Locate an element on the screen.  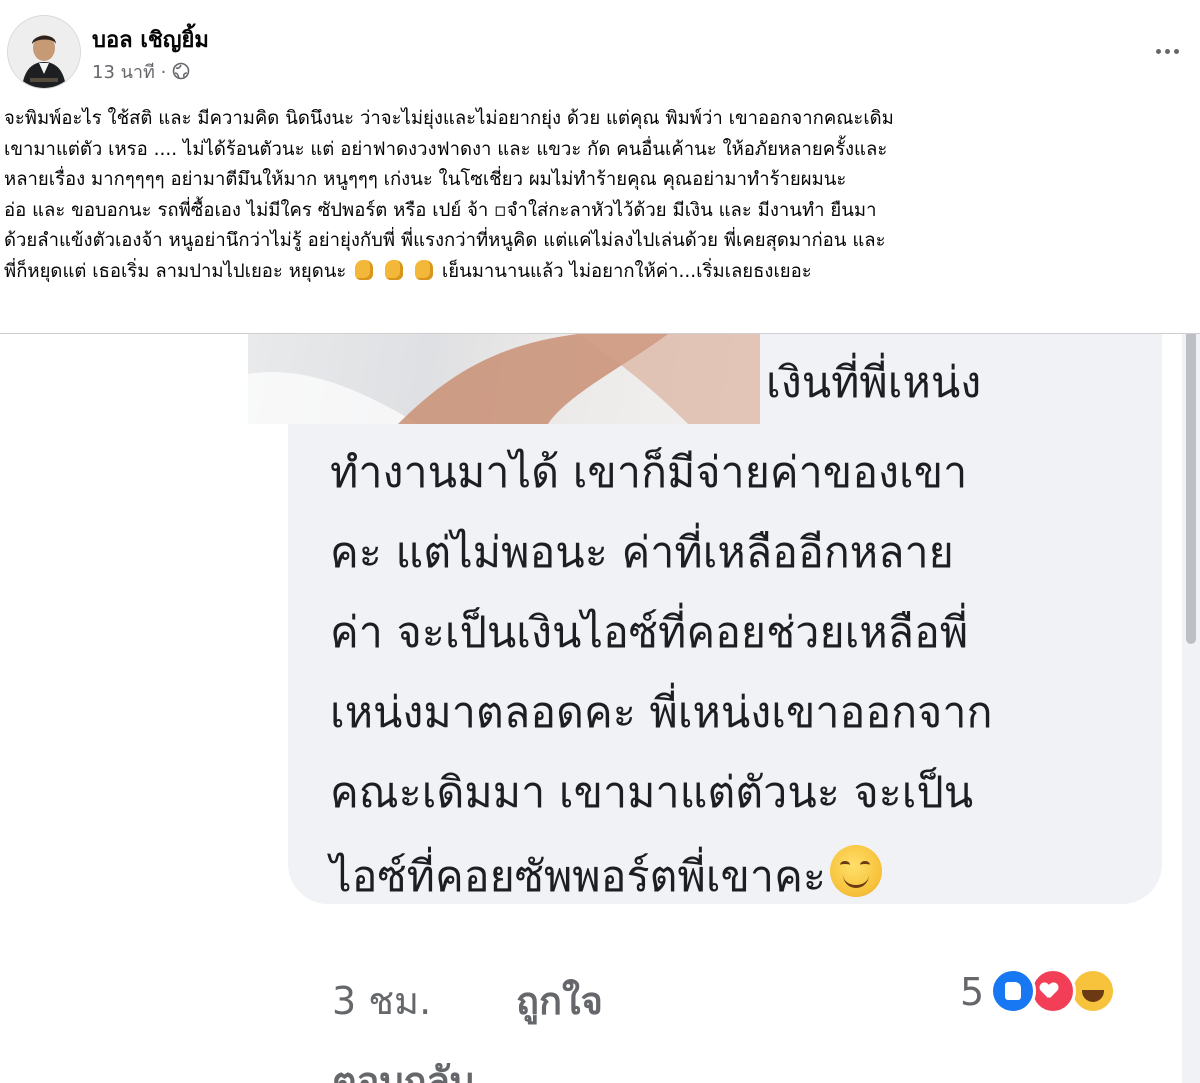
post-author-name: บอล เชิญยิ้ม is located at coordinates (150, 39).